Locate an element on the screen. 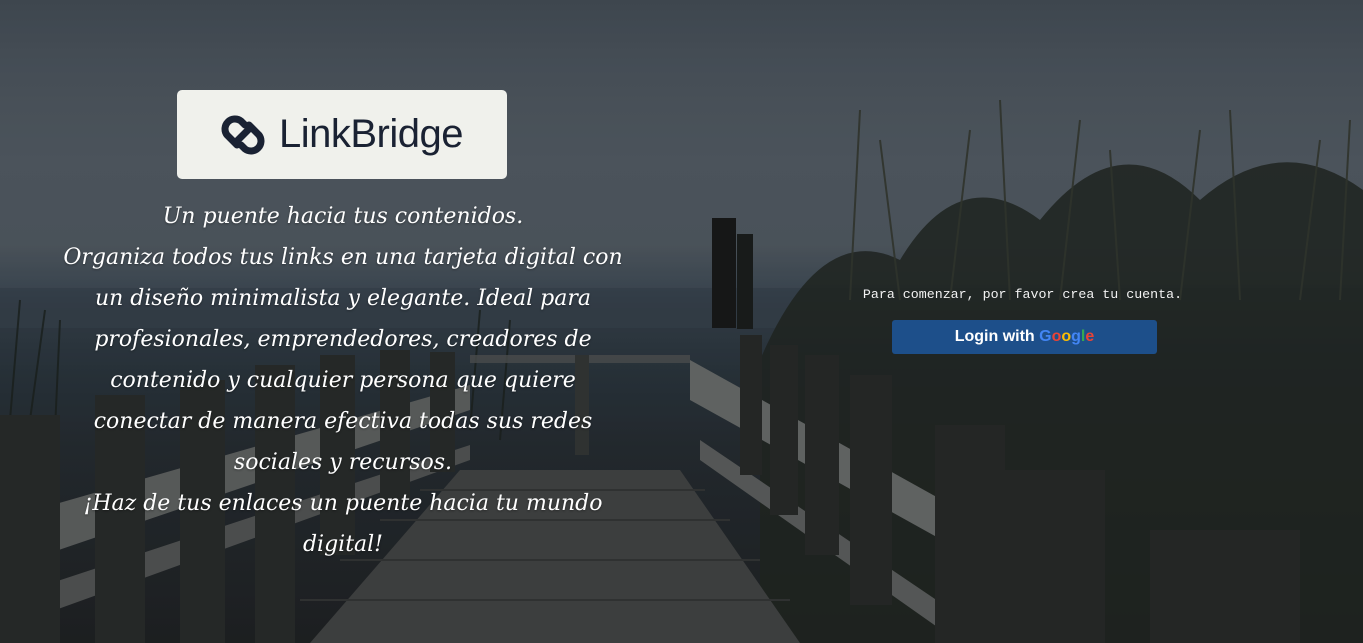 The width and height of the screenshot is (1363, 643). google-letter: G is located at coordinates (1045, 336).